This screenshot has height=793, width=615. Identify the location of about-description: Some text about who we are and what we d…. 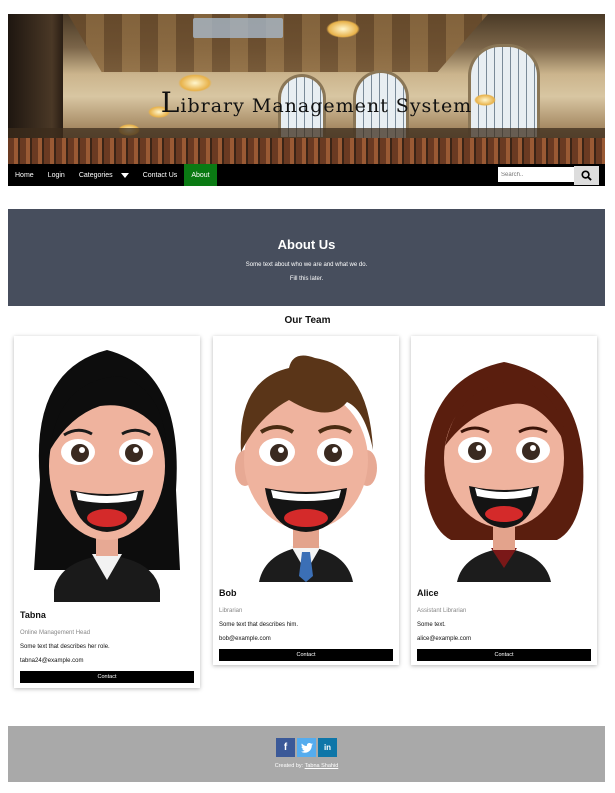
(306, 265).